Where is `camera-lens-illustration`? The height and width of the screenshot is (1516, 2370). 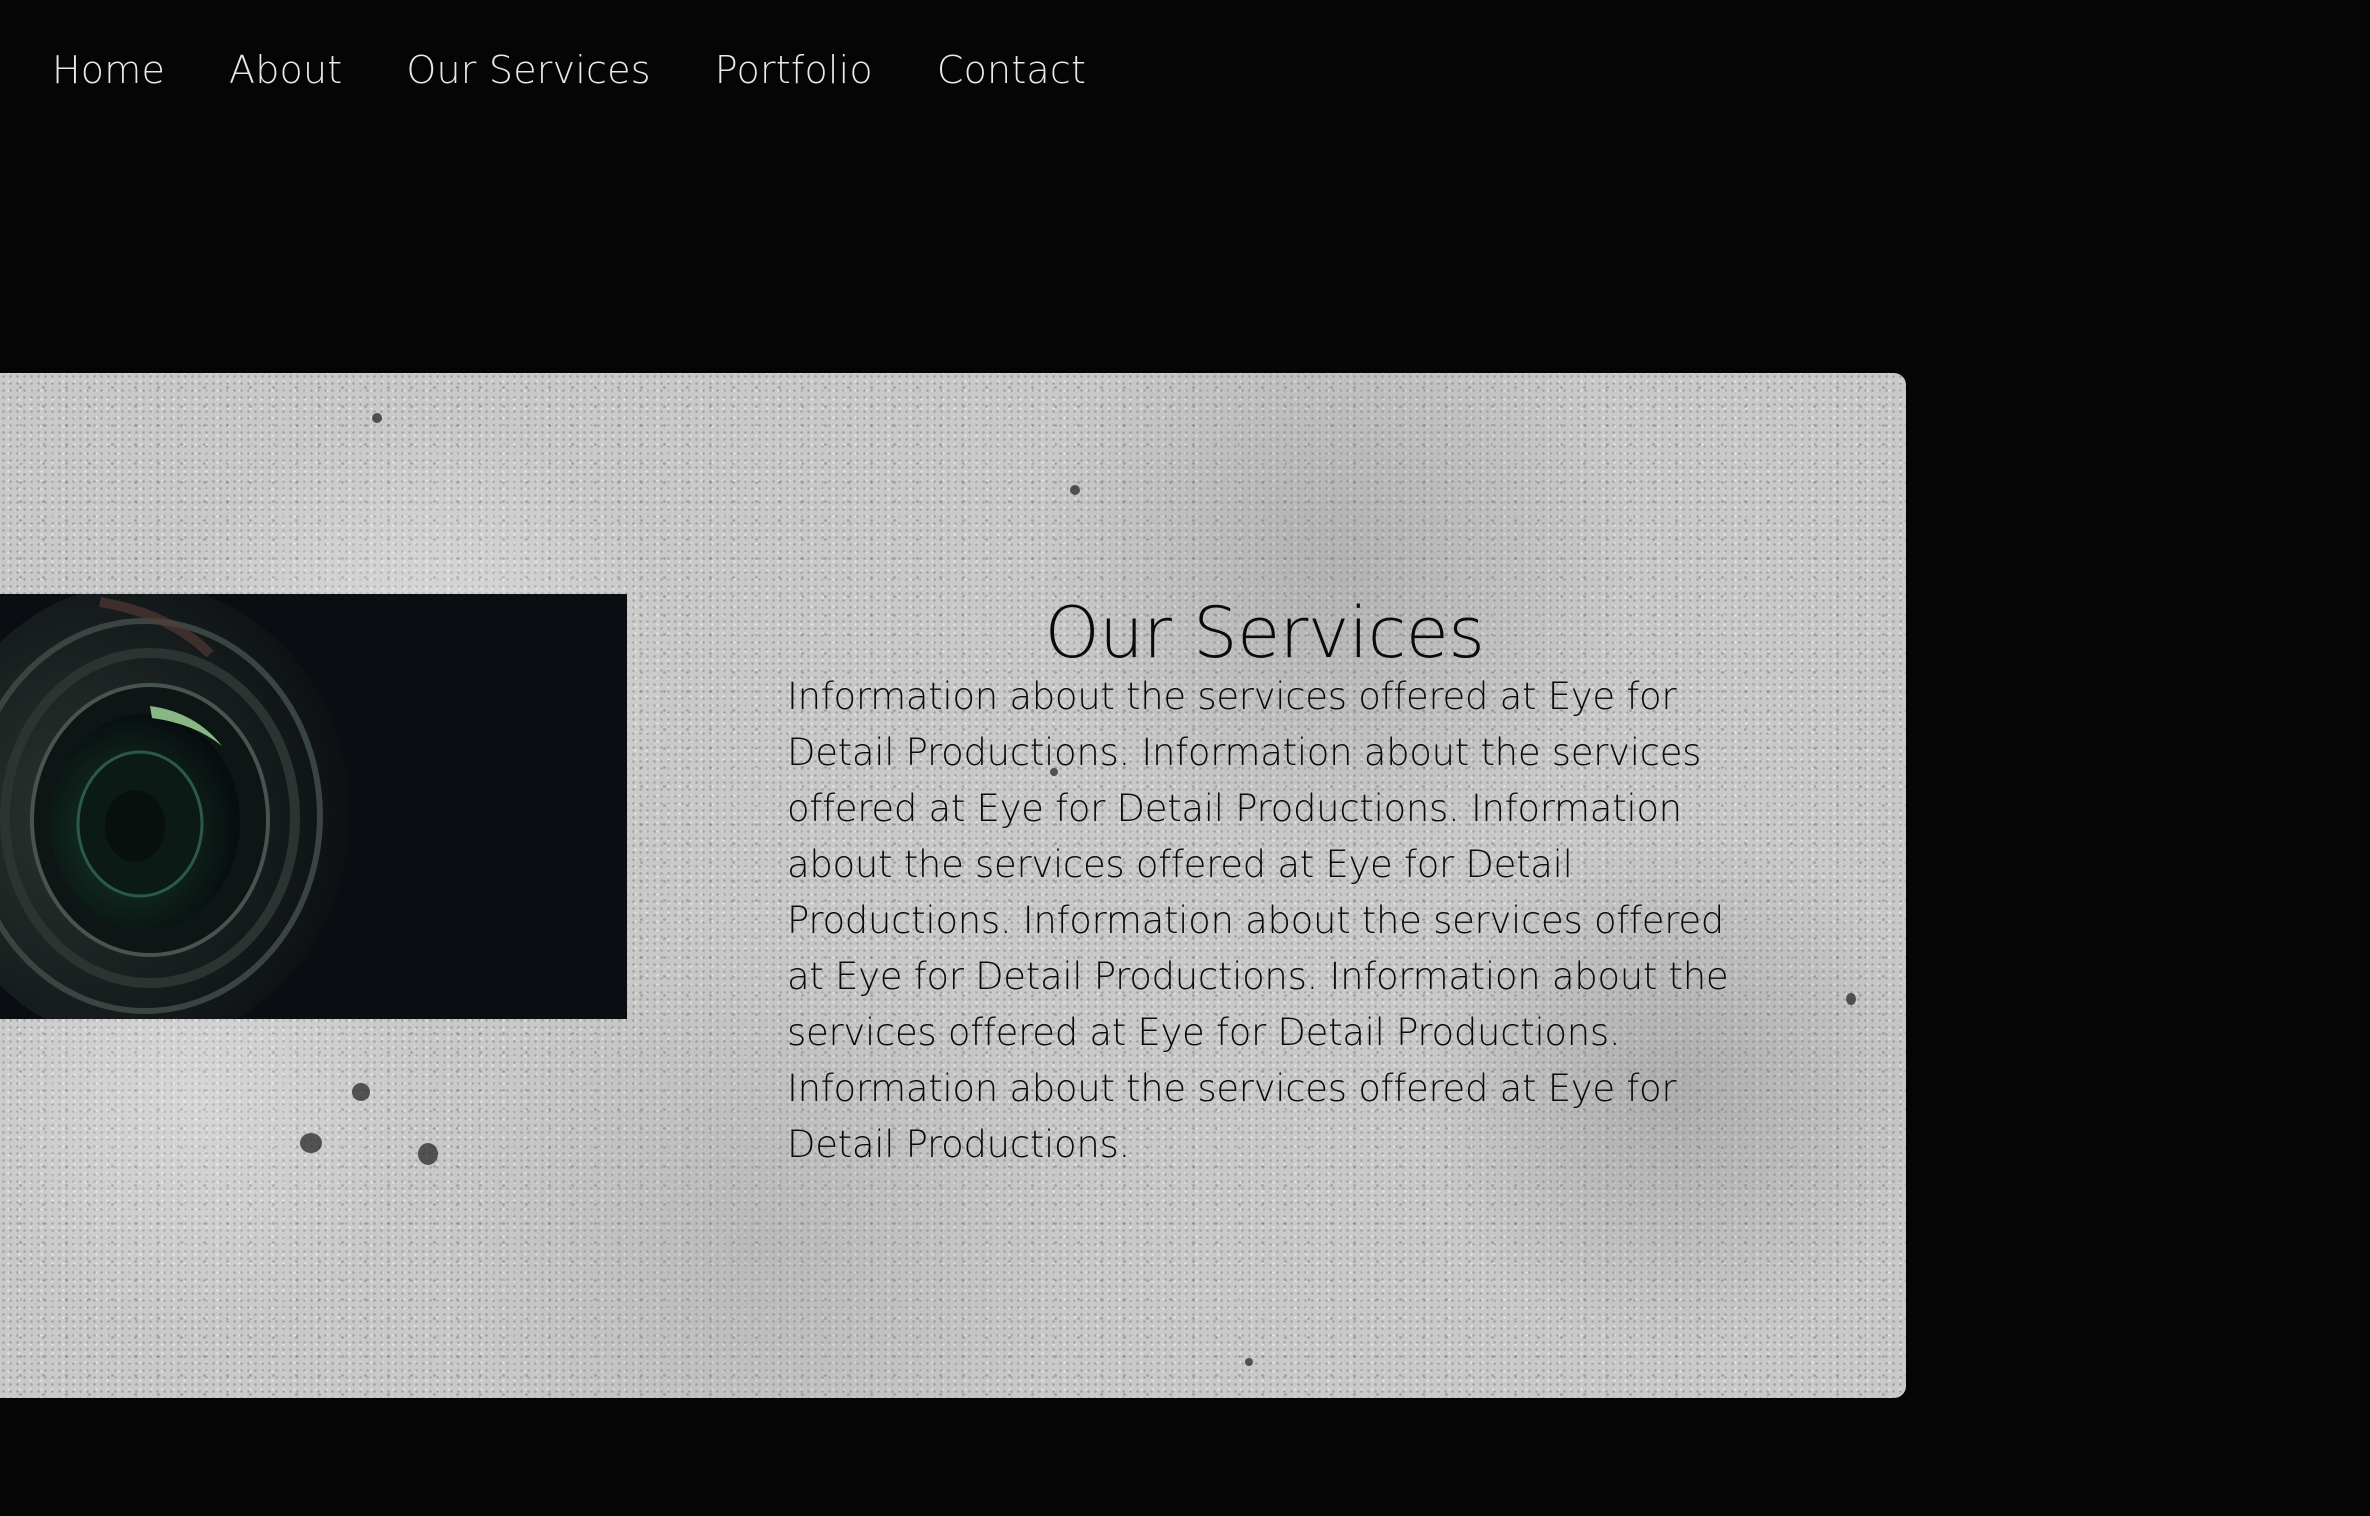 camera-lens-illustration is located at coordinates (313, 806).